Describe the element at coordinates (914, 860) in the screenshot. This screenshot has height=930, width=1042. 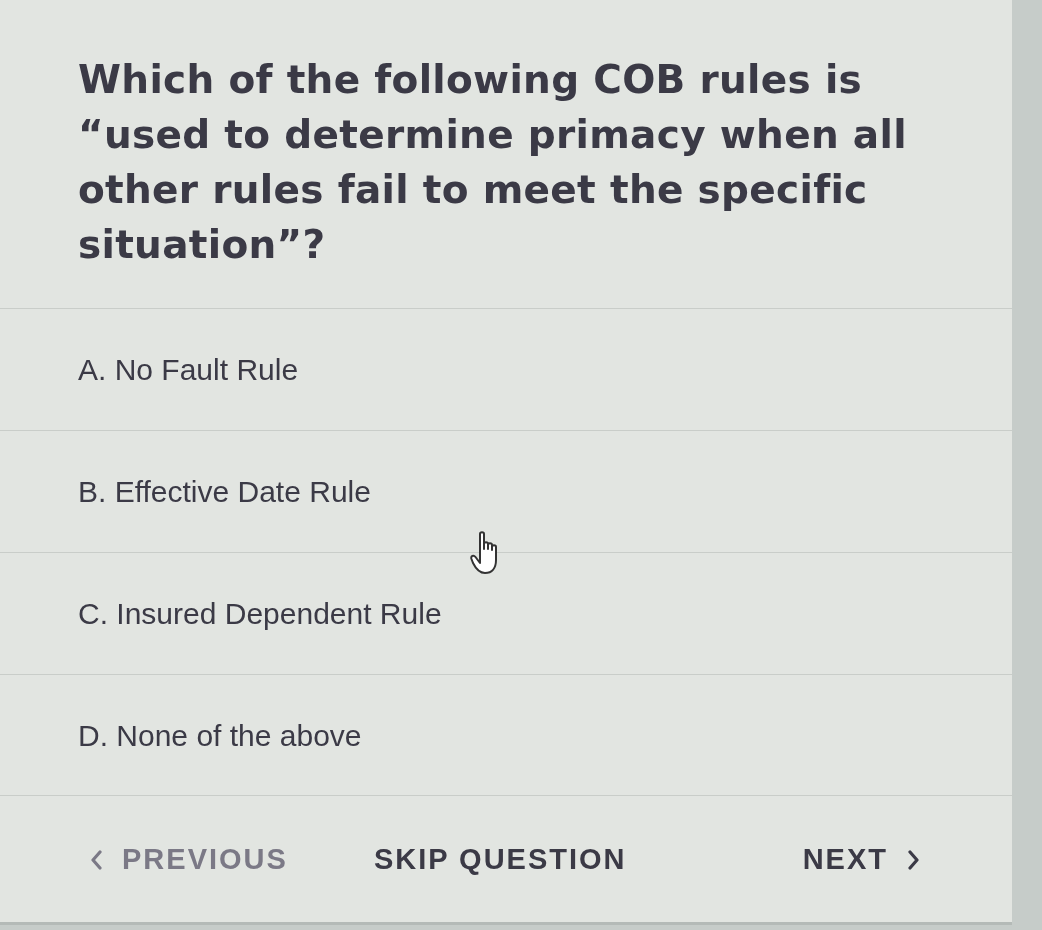
I see `chevron-right-icon` at that location.